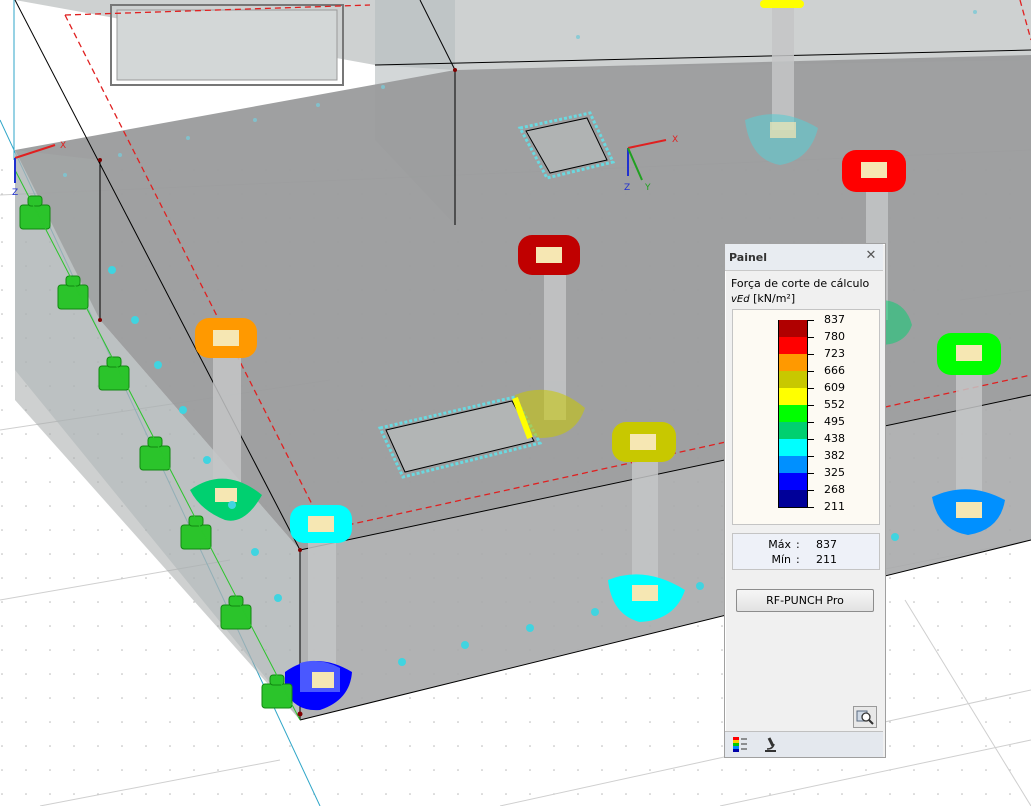 This screenshot has height=806, width=1031. Describe the element at coordinates (627, 188) in the screenshot. I see `axis-z-label-center: Z` at that location.